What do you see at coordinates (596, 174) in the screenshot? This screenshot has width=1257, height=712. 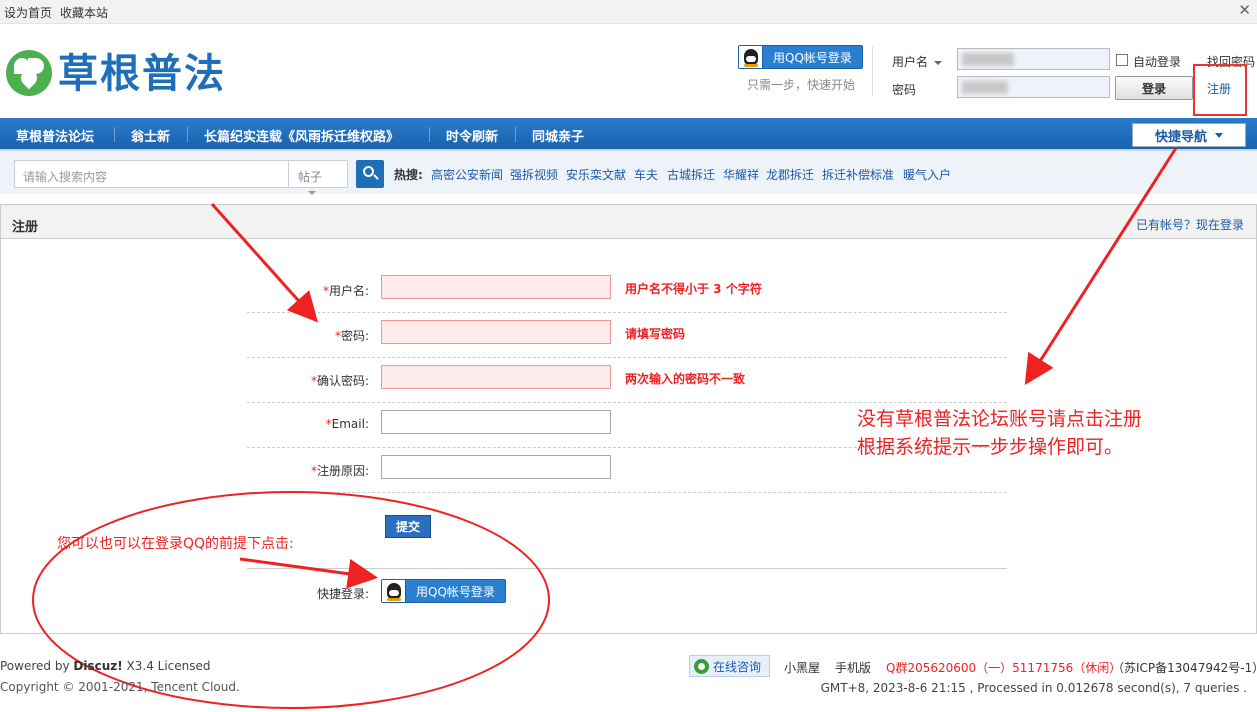 I see `hot-link: 安乐栾文献` at bounding box center [596, 174].